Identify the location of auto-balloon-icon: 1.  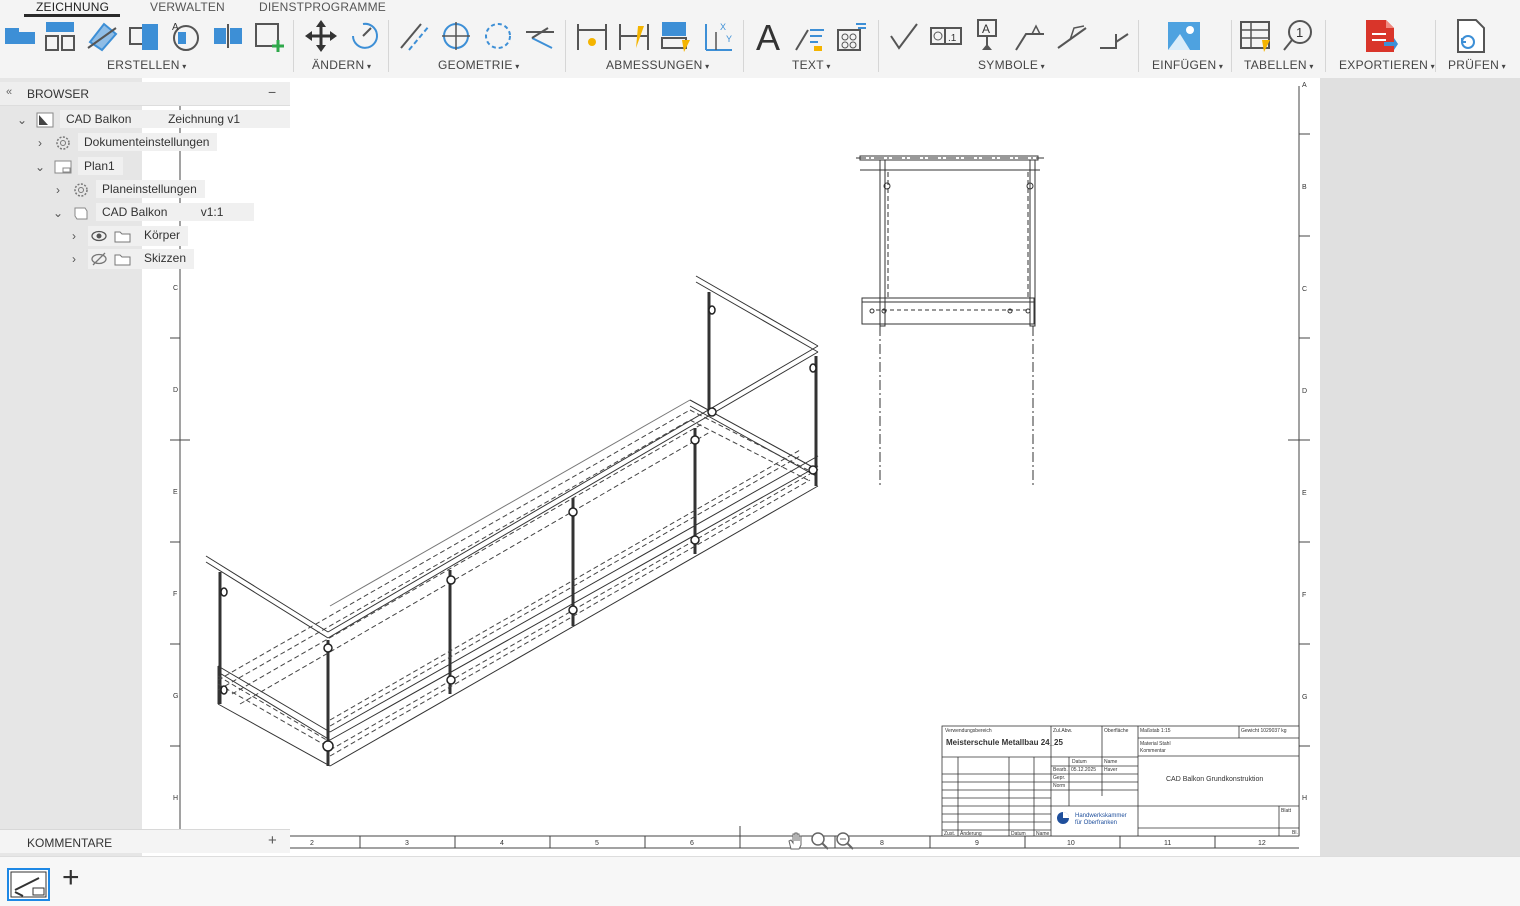
(1298, 36).